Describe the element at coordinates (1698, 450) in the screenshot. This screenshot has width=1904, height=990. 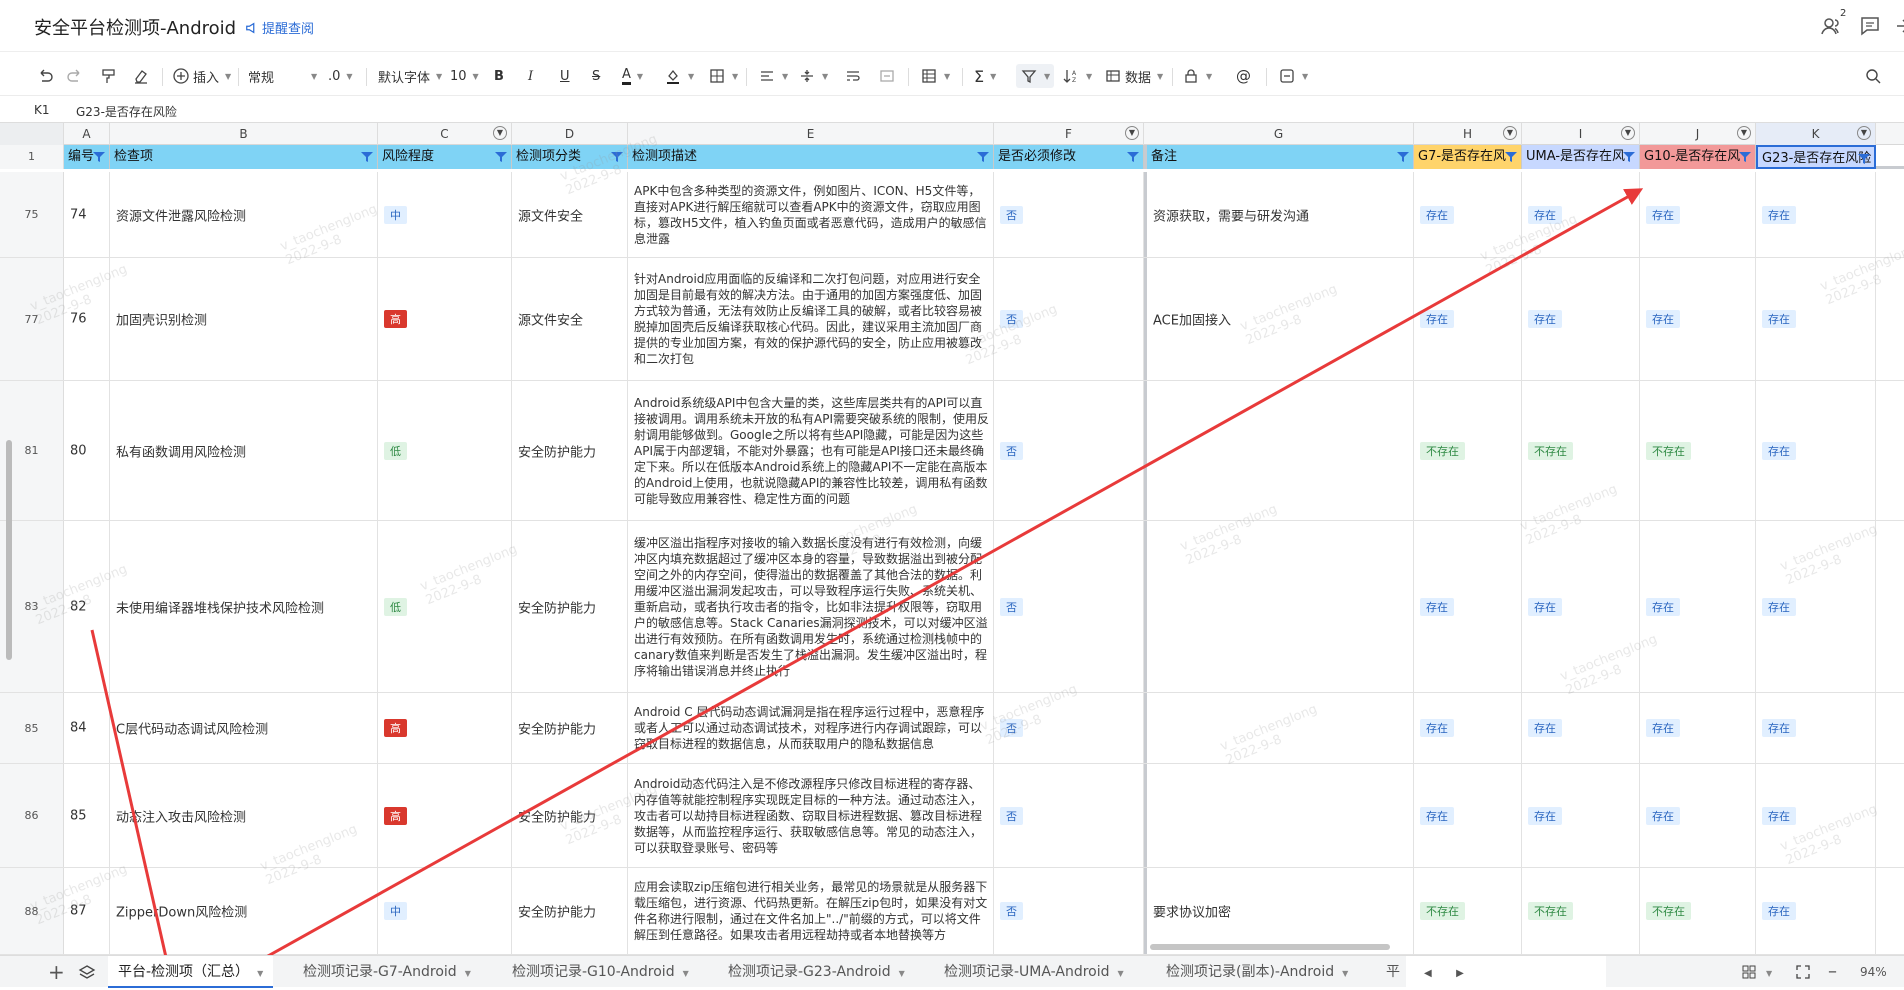
I see `cell-g10: 不存在` at that location.